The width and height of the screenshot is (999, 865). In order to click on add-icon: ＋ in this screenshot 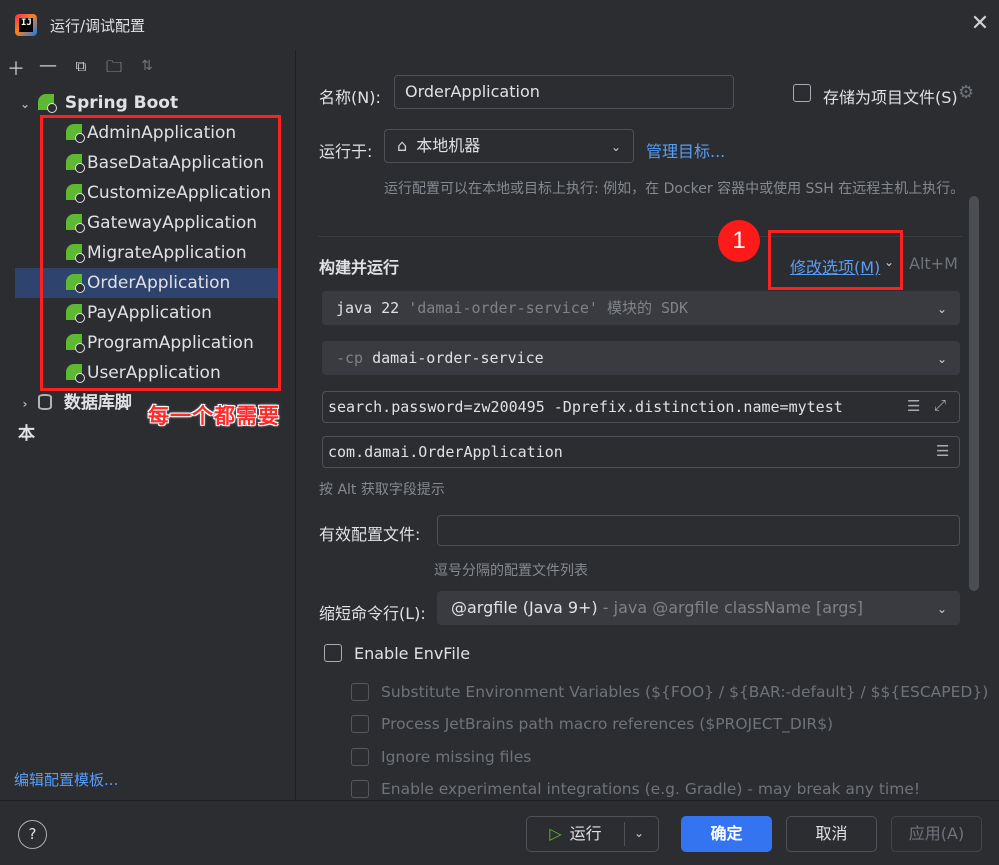, I will do `click(16, 68)`.